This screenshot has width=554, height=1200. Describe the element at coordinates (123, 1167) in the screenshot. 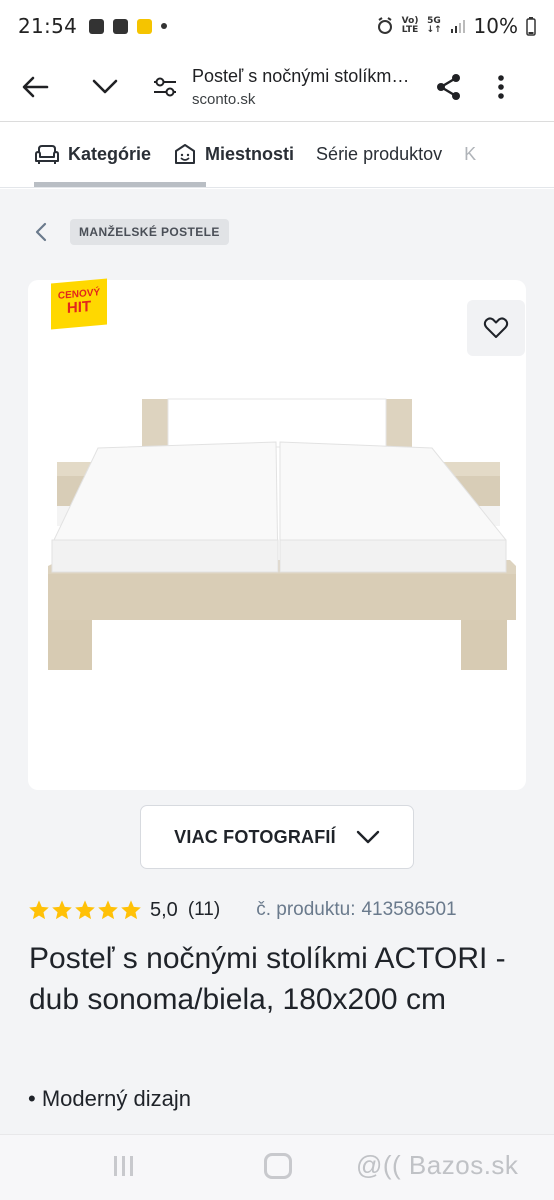

I see `recent-apps-button` at that location.